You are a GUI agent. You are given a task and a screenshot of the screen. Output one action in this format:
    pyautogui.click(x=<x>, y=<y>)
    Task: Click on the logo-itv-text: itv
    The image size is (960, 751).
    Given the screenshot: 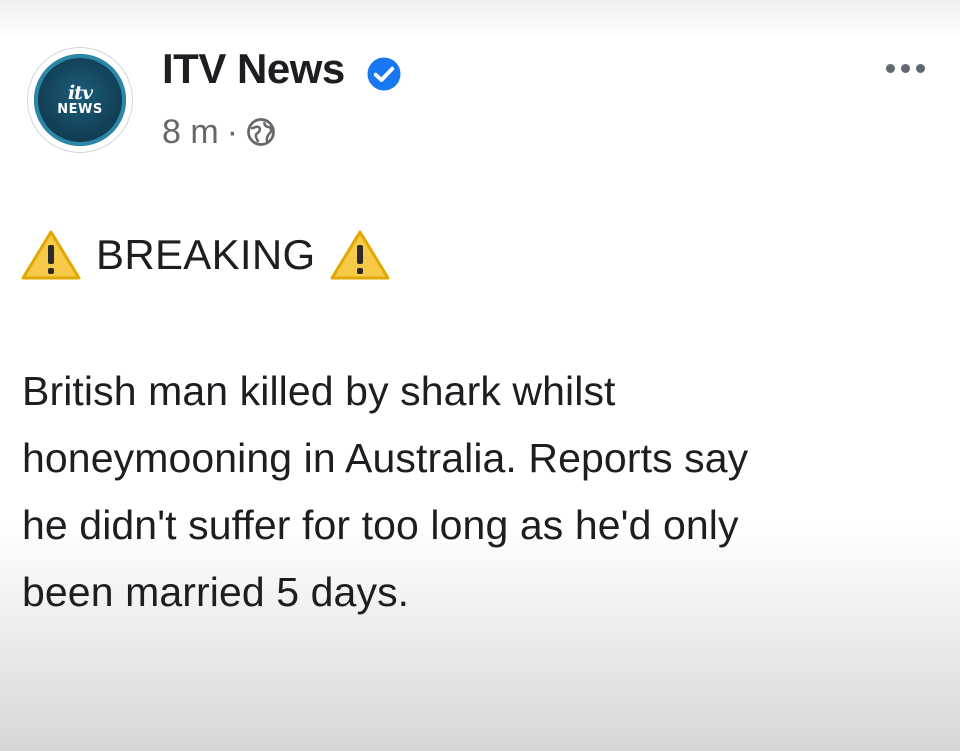 What is the action you would take?
    pyautogui.click(x=80, y=92)
    